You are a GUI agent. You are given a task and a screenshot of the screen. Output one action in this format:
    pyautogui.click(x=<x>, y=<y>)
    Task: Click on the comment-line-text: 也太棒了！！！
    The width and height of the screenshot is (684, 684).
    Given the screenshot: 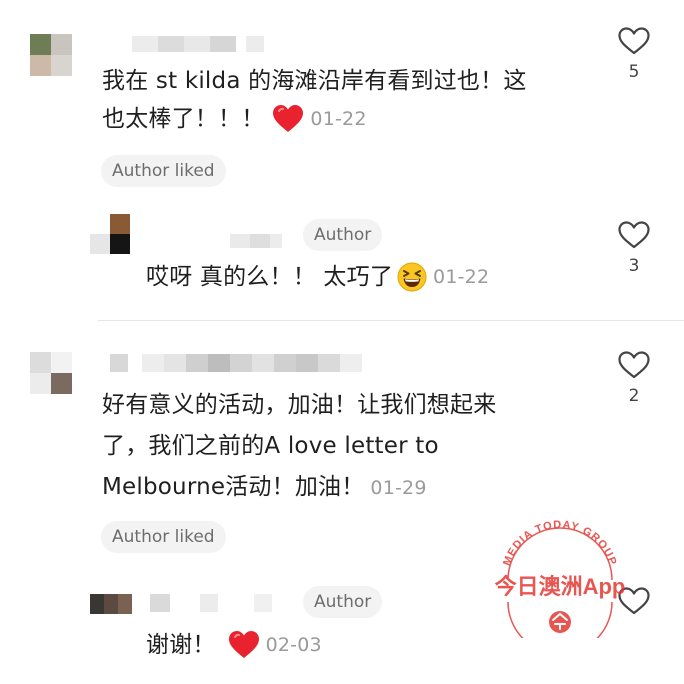 What is the action you would take?
    pyautogui.click(x=183, y=119)
    